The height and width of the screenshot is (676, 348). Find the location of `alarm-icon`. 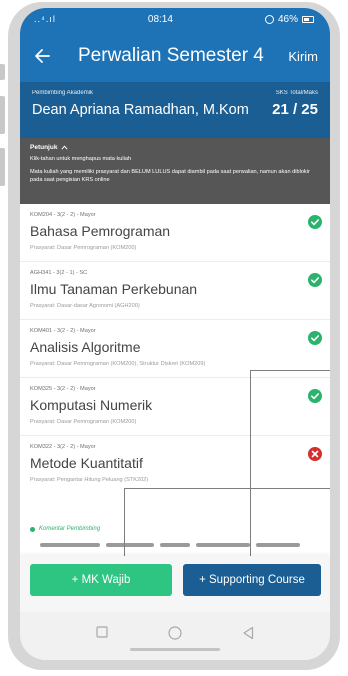

alarm-icon is located at coordinates (269, 19).